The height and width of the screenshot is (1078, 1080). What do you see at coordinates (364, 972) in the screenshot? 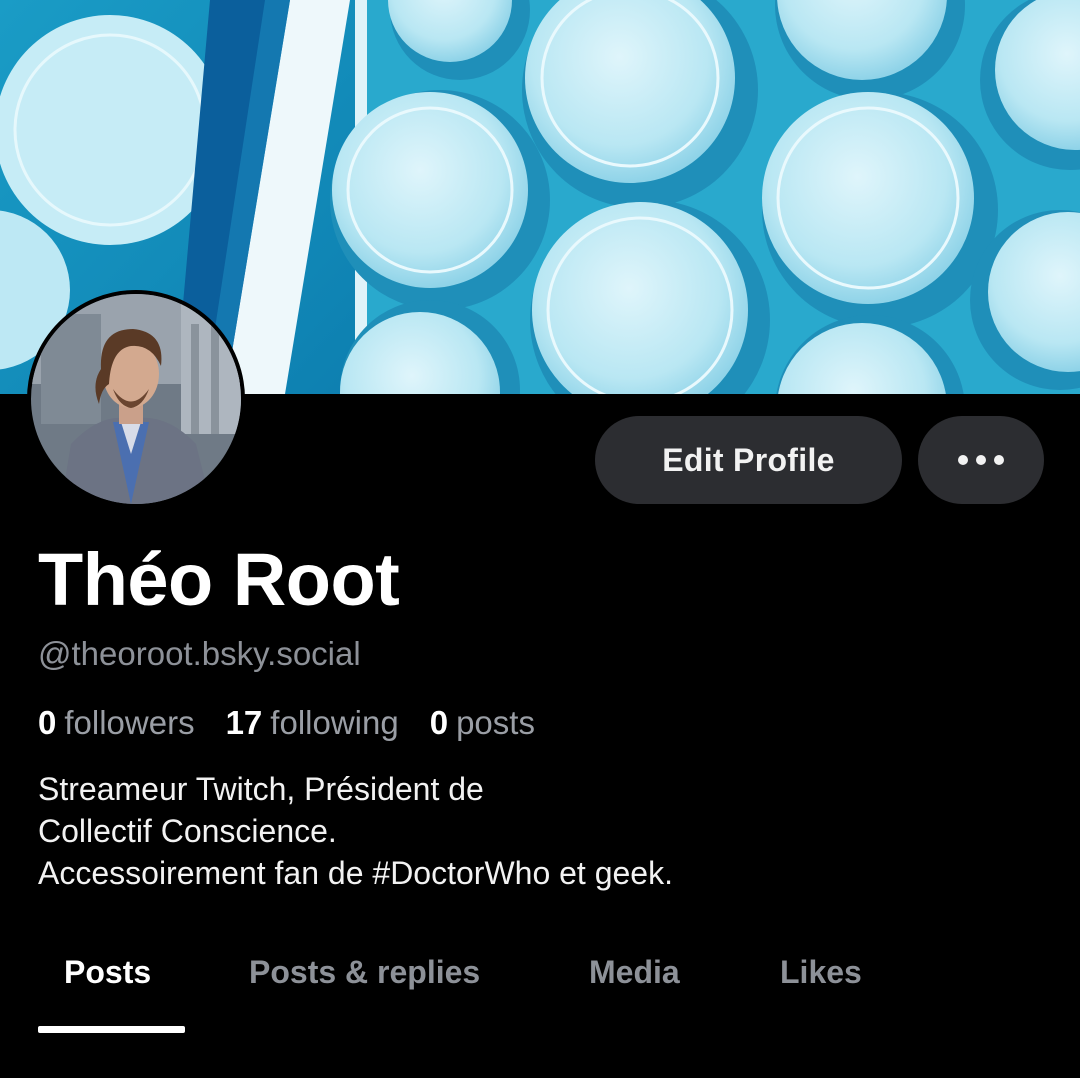
I see `tab-posts-and-replies: Posts & replies` at bounding box center [364, 972].